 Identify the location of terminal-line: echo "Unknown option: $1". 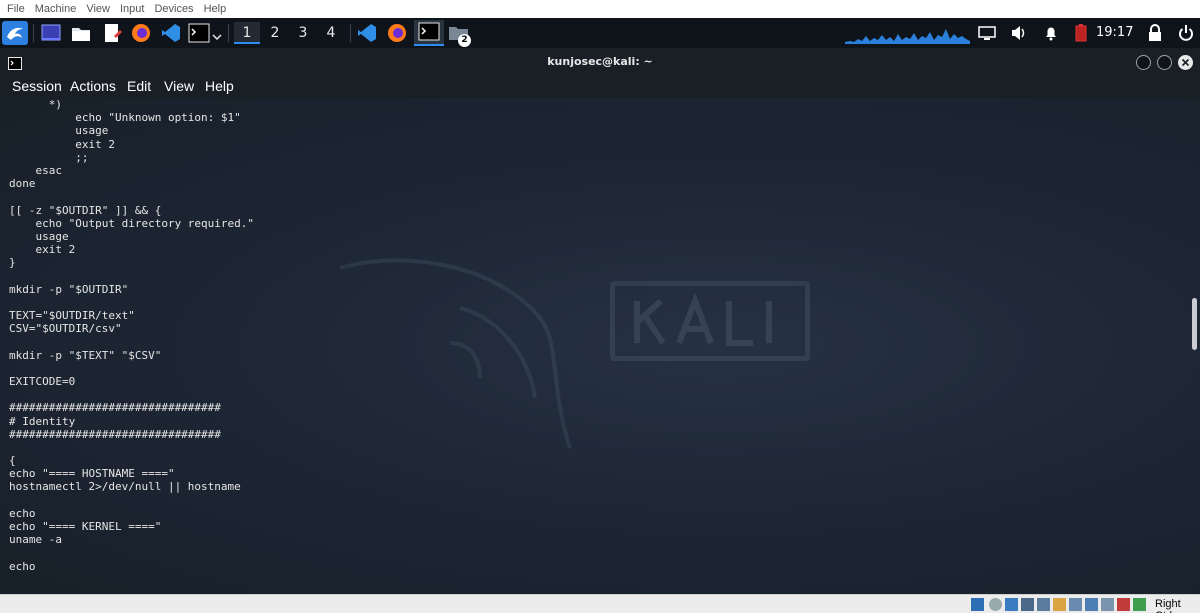
(125, 118).